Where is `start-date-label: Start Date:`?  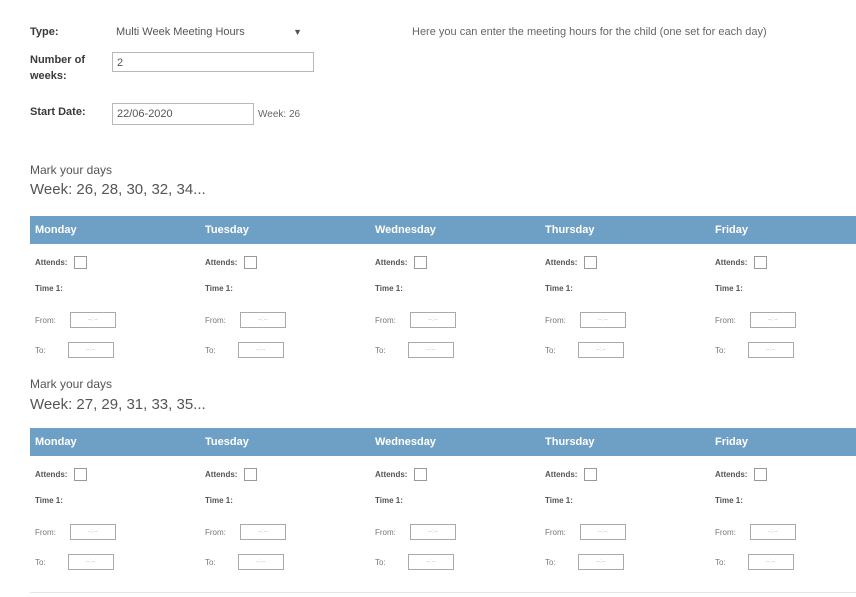 start-date-label: Start Date: is located at coordinates (58, 112).